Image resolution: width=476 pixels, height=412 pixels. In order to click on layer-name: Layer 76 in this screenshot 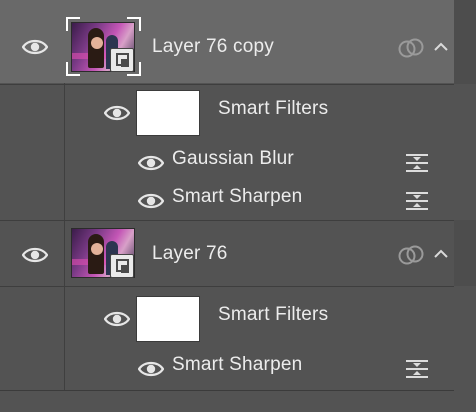, I will do `click(190, 254)`.